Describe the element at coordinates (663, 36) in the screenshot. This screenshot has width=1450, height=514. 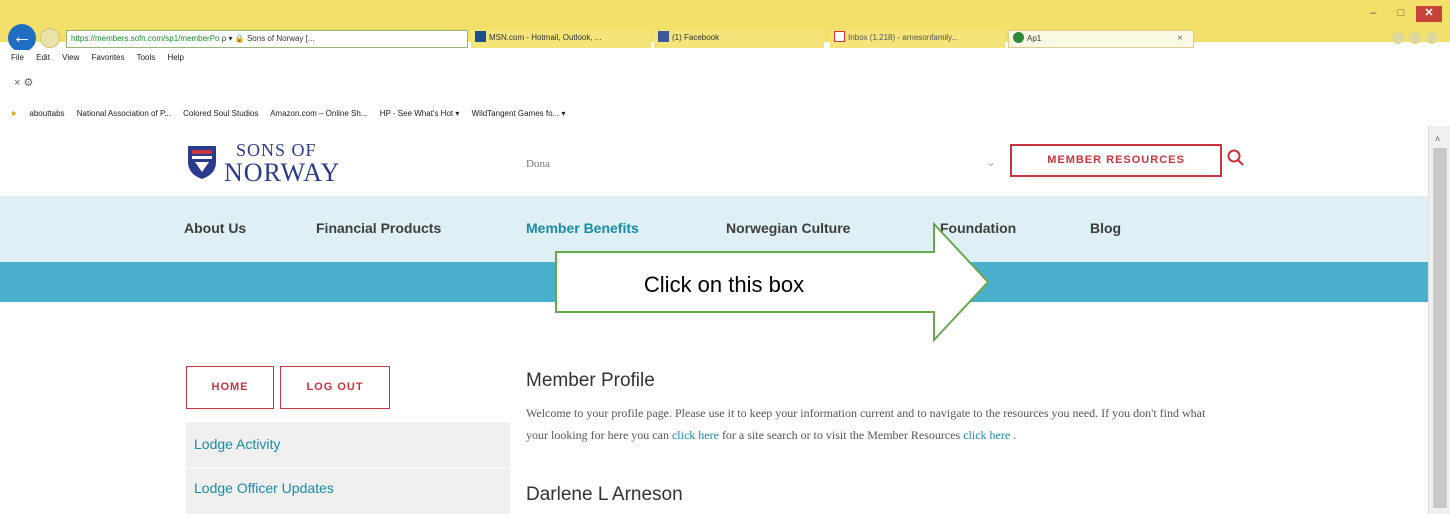
I see `facebook-icon` at that location.